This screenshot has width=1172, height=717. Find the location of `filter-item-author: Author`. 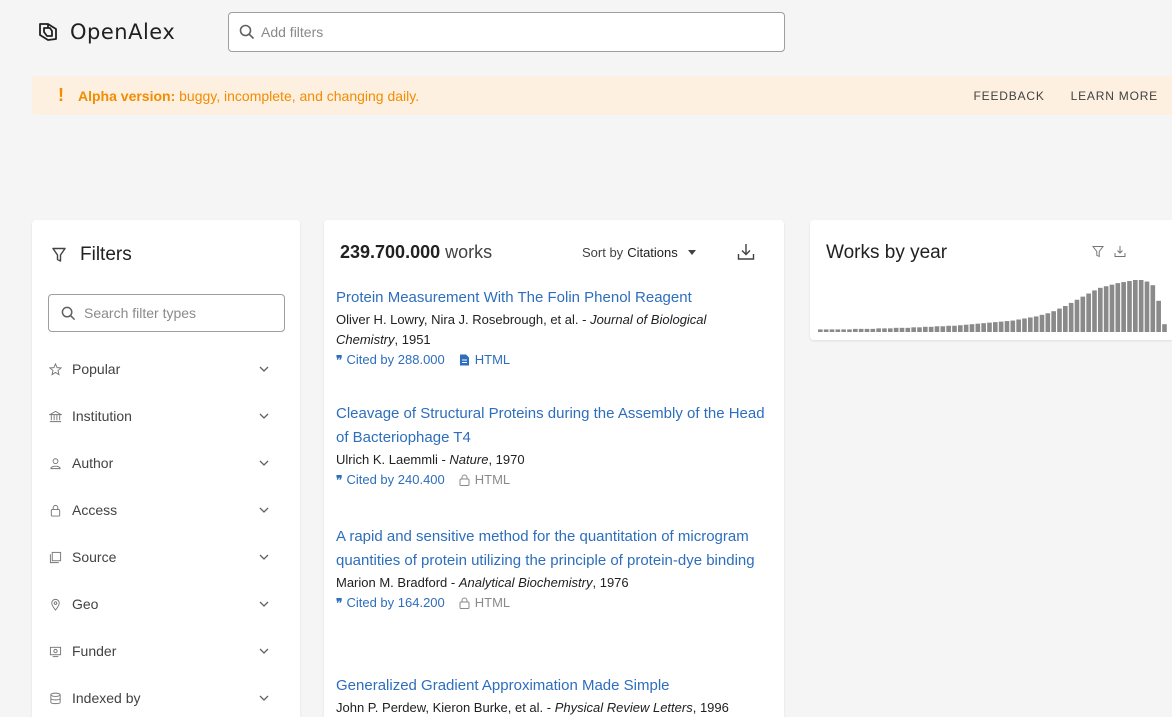

filter-item-author: Author is located at coordinates (159, 463).